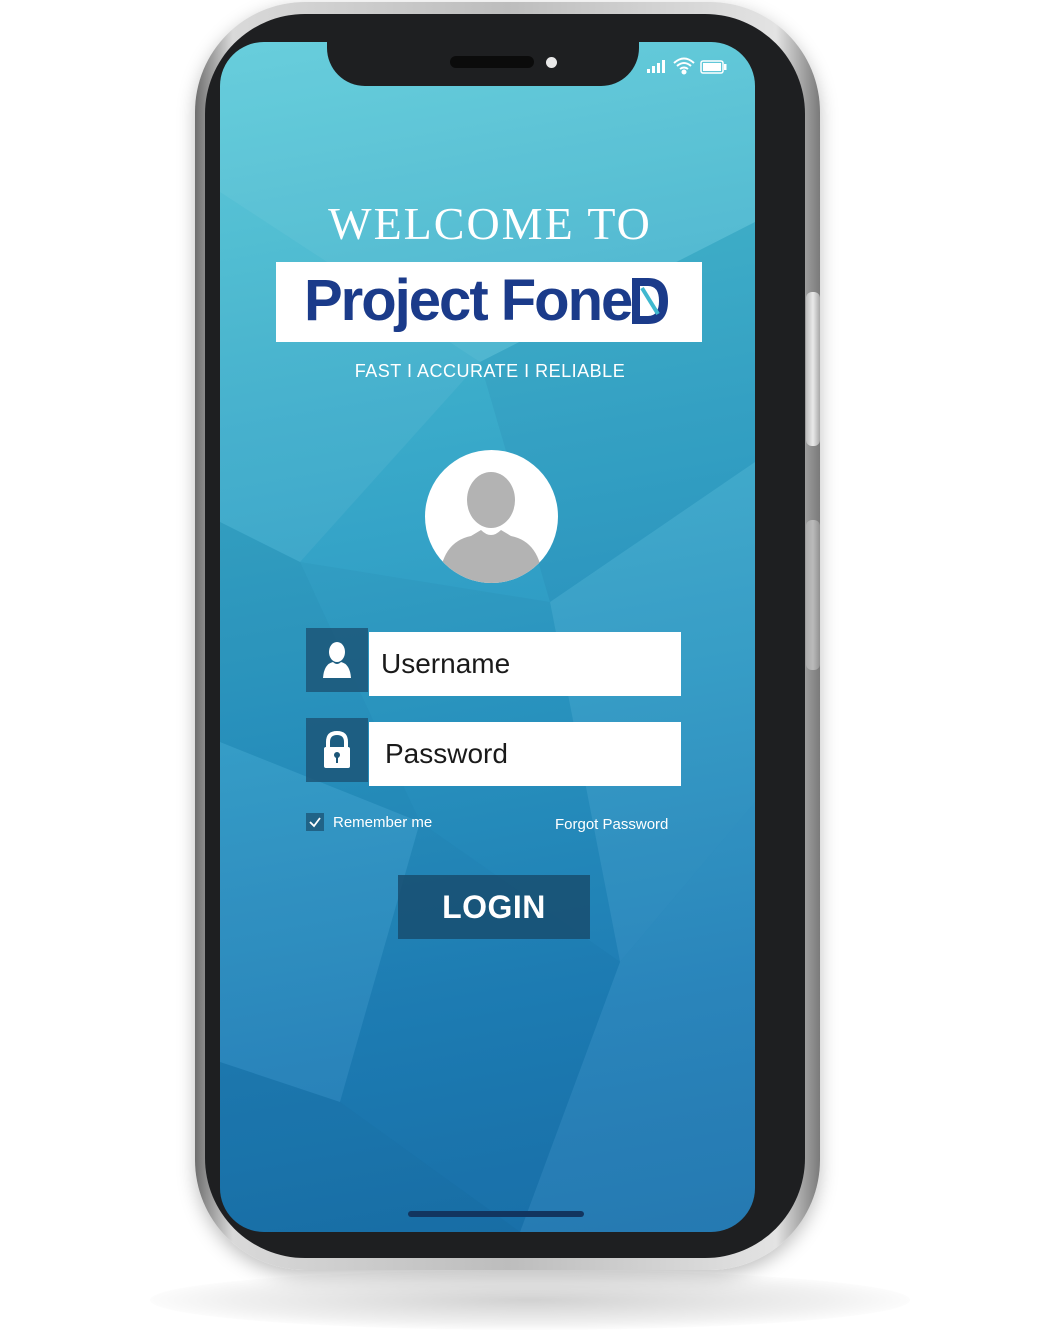 The image size is (1060, 1344). I want to click on remember-me-checkbox, so click(315, 822).